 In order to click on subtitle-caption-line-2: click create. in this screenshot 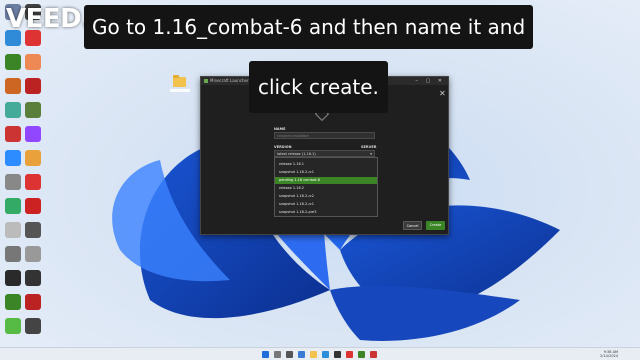, I will do `click(318, 87)`.